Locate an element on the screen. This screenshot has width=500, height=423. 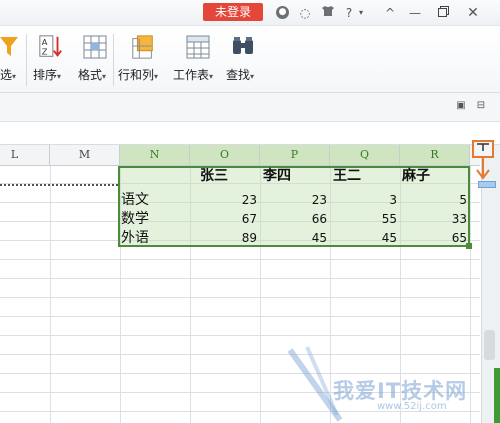
collapse-icon: ^ is located at coordinates (390, 13).